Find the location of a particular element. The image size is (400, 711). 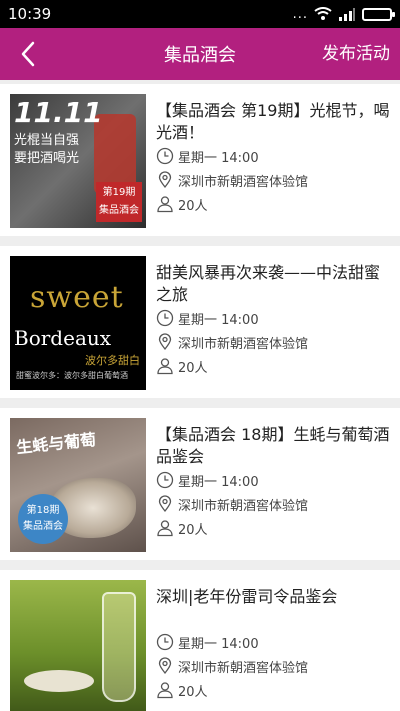

thumbnail-badge-line: 第18期 is located at coordinates (43, 510).